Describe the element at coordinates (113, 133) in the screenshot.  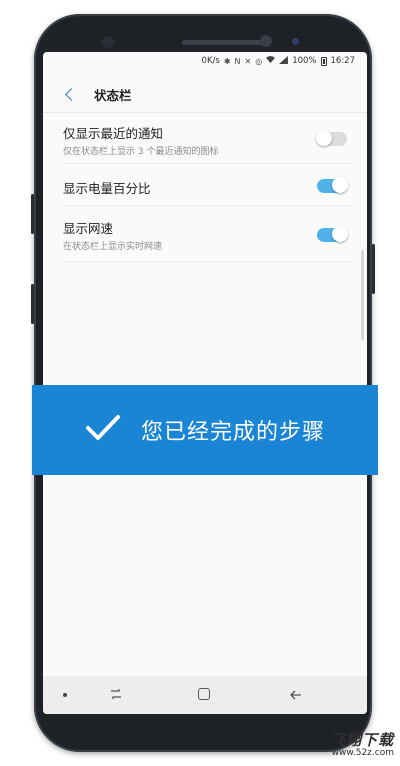
I see `setting-title: 仅显示最近的通知` at that location.